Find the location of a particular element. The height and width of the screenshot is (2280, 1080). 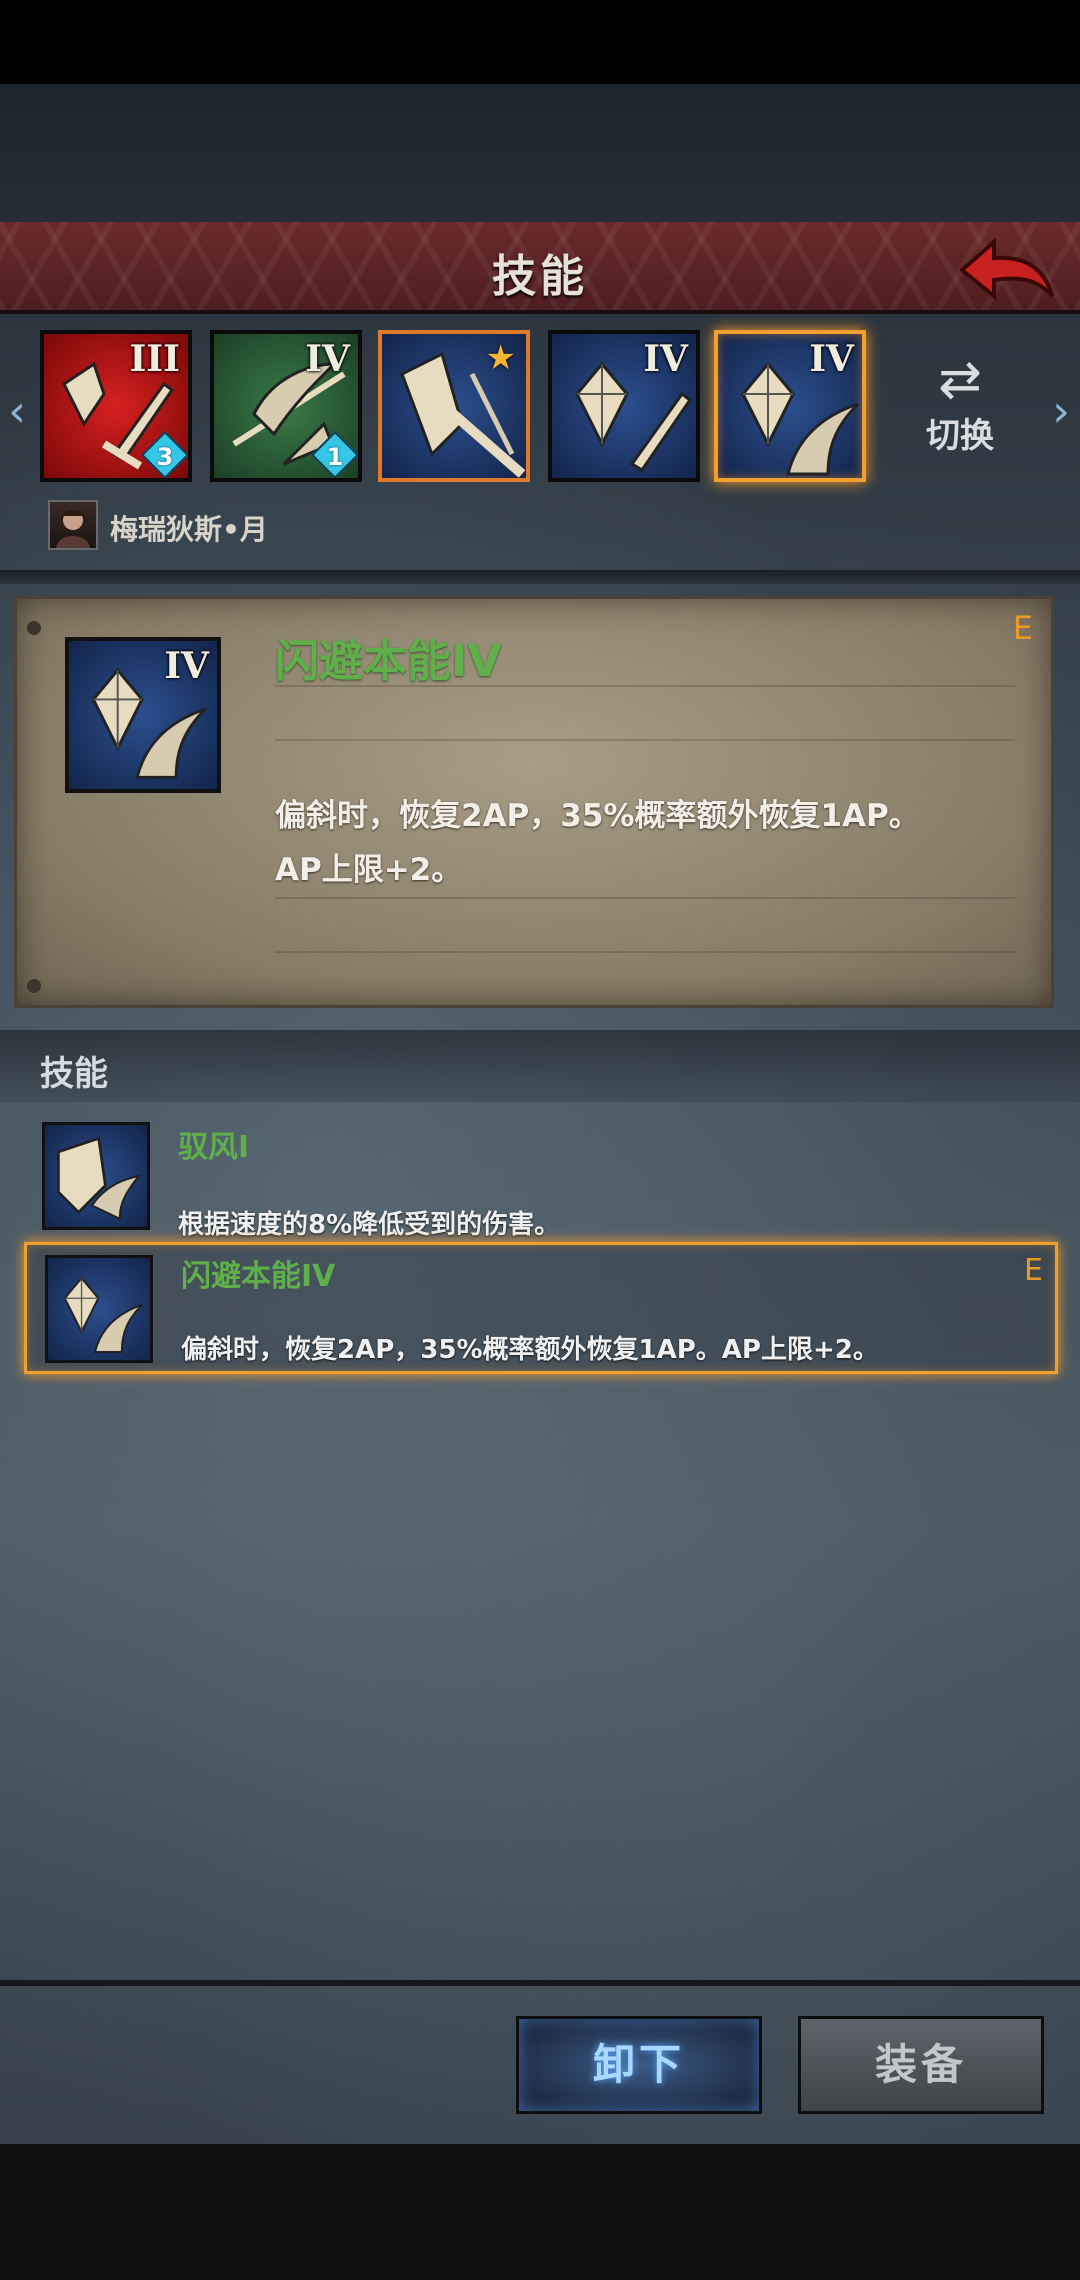

skill-list-item-selected: 闪避本能IV E 偏斜时，恢复2AP，35%概率额外恢复1AP。AP上限+2。 is located at coordinates (541, 1308).